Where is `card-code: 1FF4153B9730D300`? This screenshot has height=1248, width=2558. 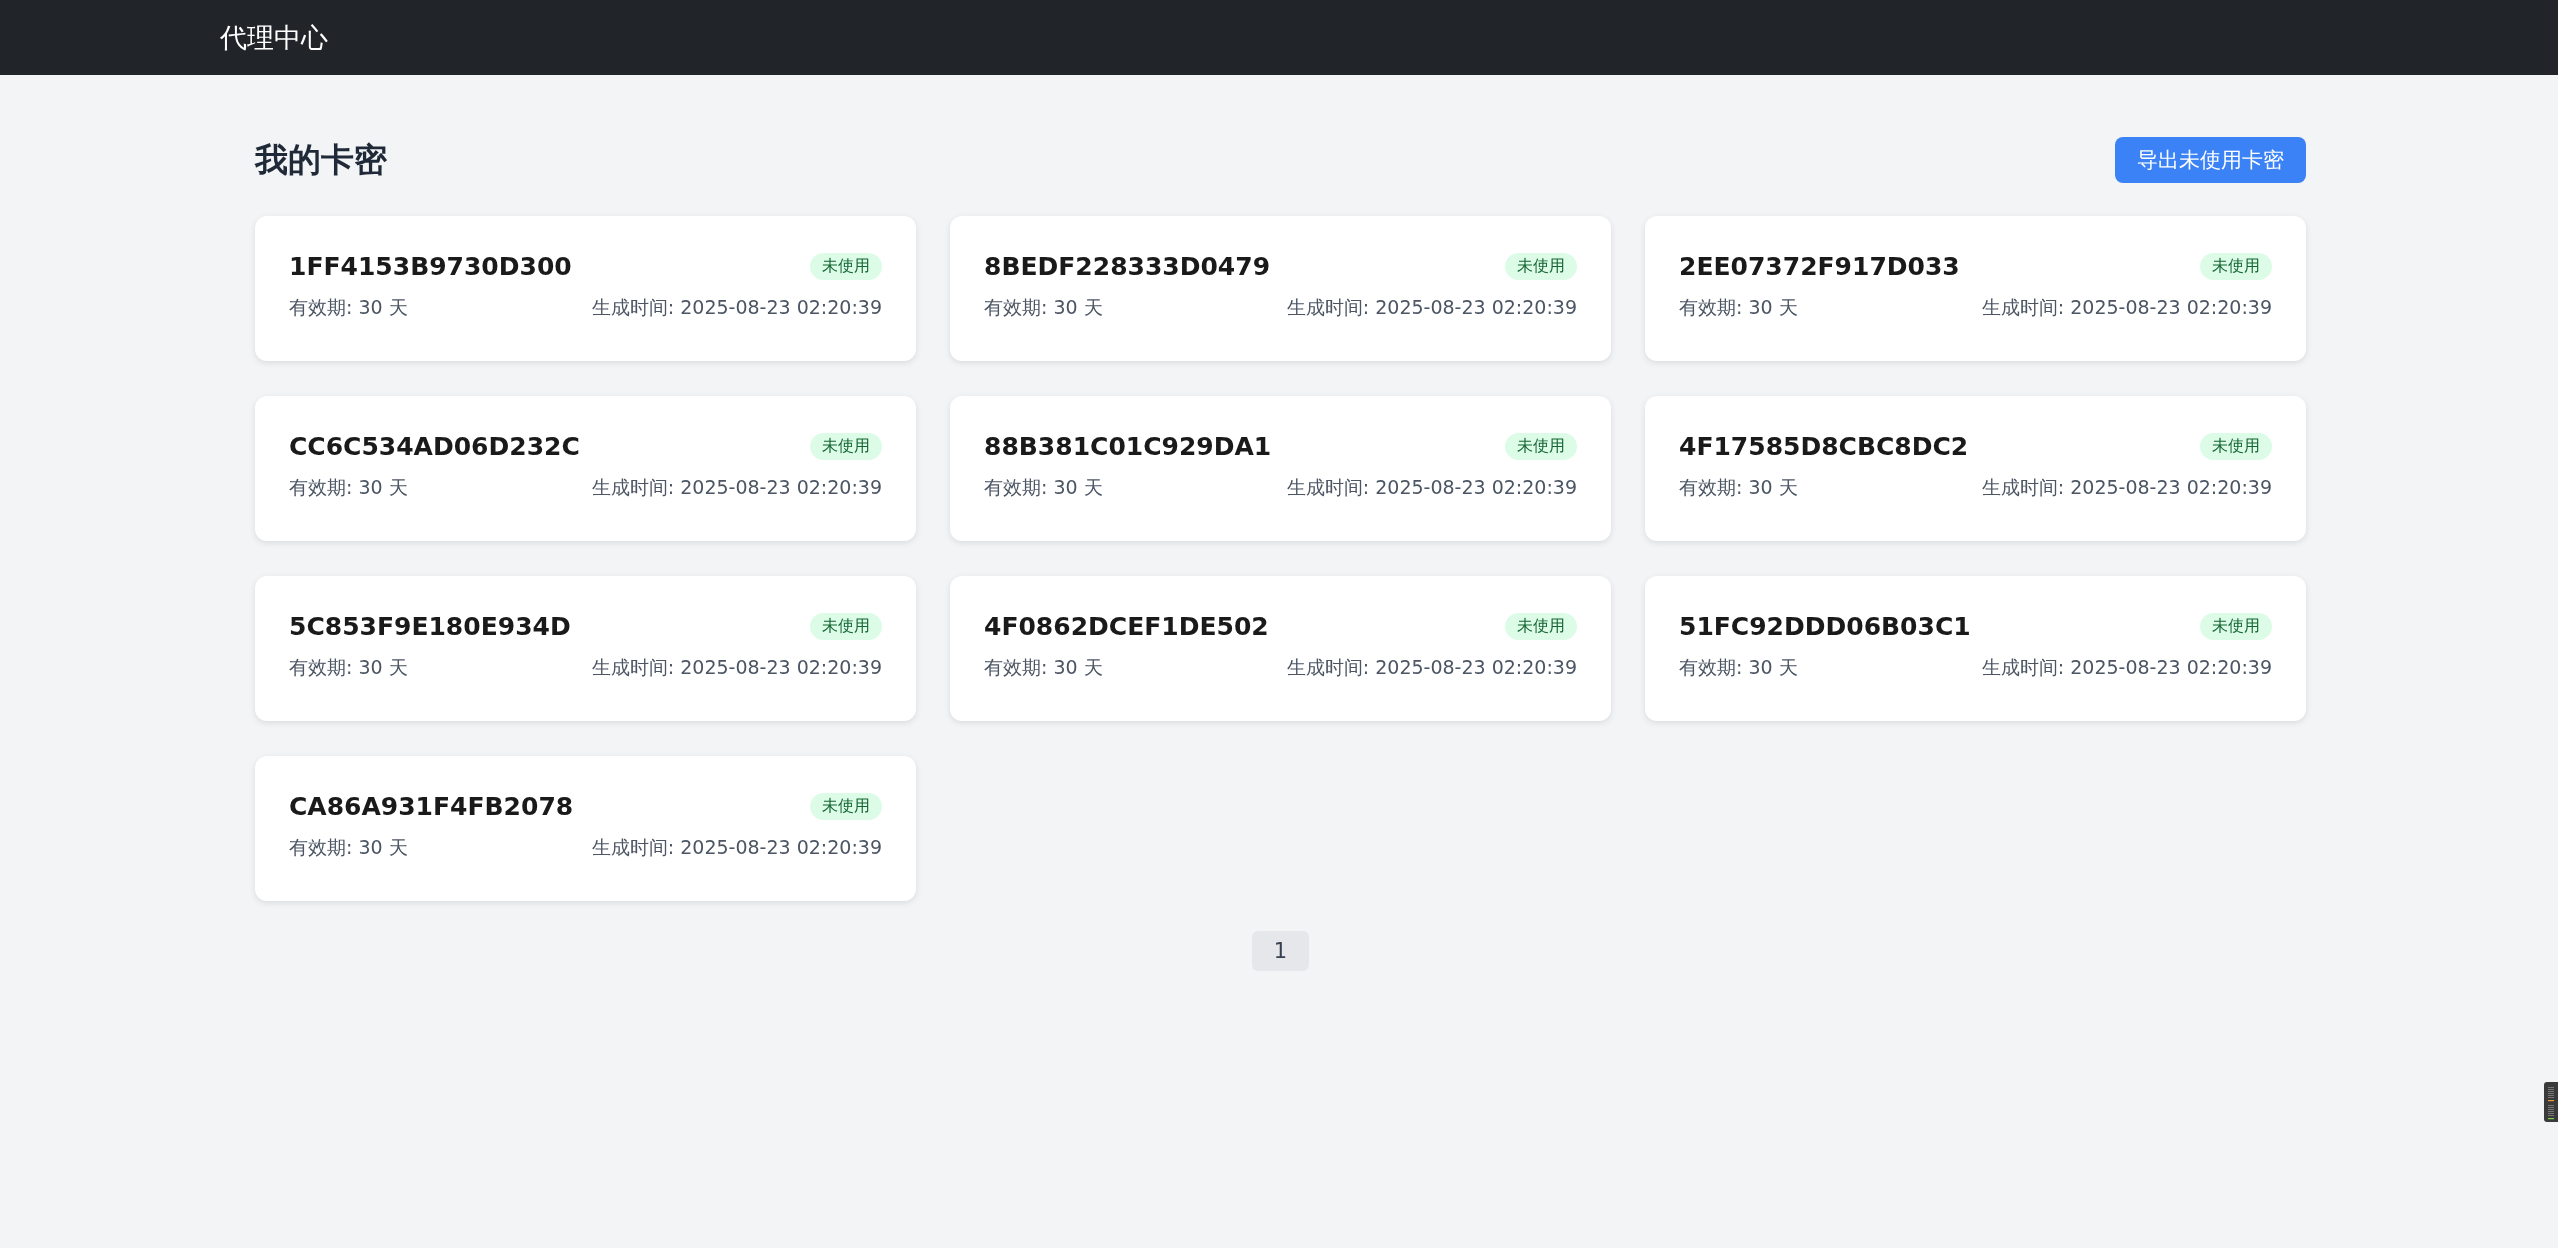
card-code: 1FF4153B9730D300 is located at coordinates (430, 266).